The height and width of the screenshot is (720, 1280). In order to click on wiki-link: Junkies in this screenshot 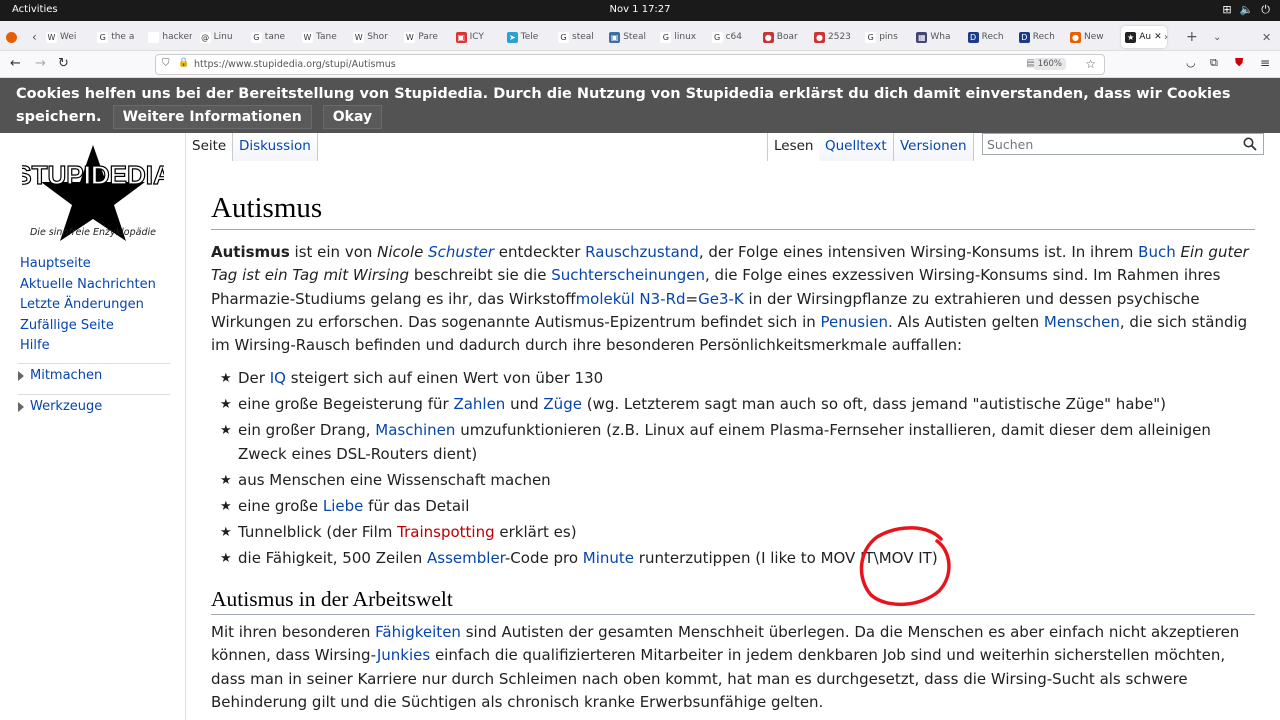, I will do `click(403, 655)`.